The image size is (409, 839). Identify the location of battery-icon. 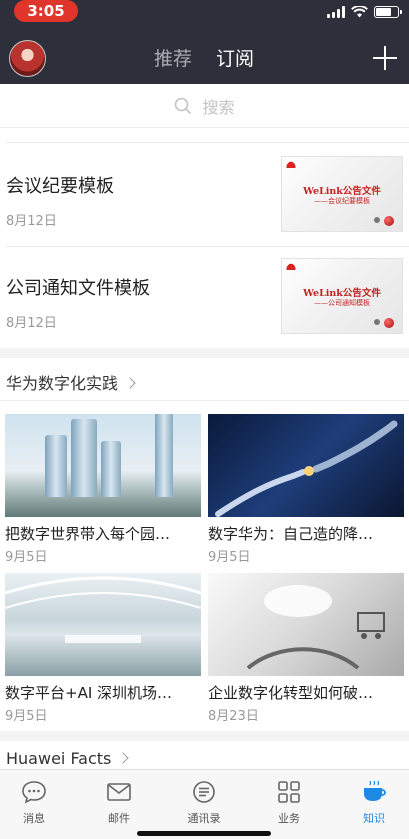
(388, 12).